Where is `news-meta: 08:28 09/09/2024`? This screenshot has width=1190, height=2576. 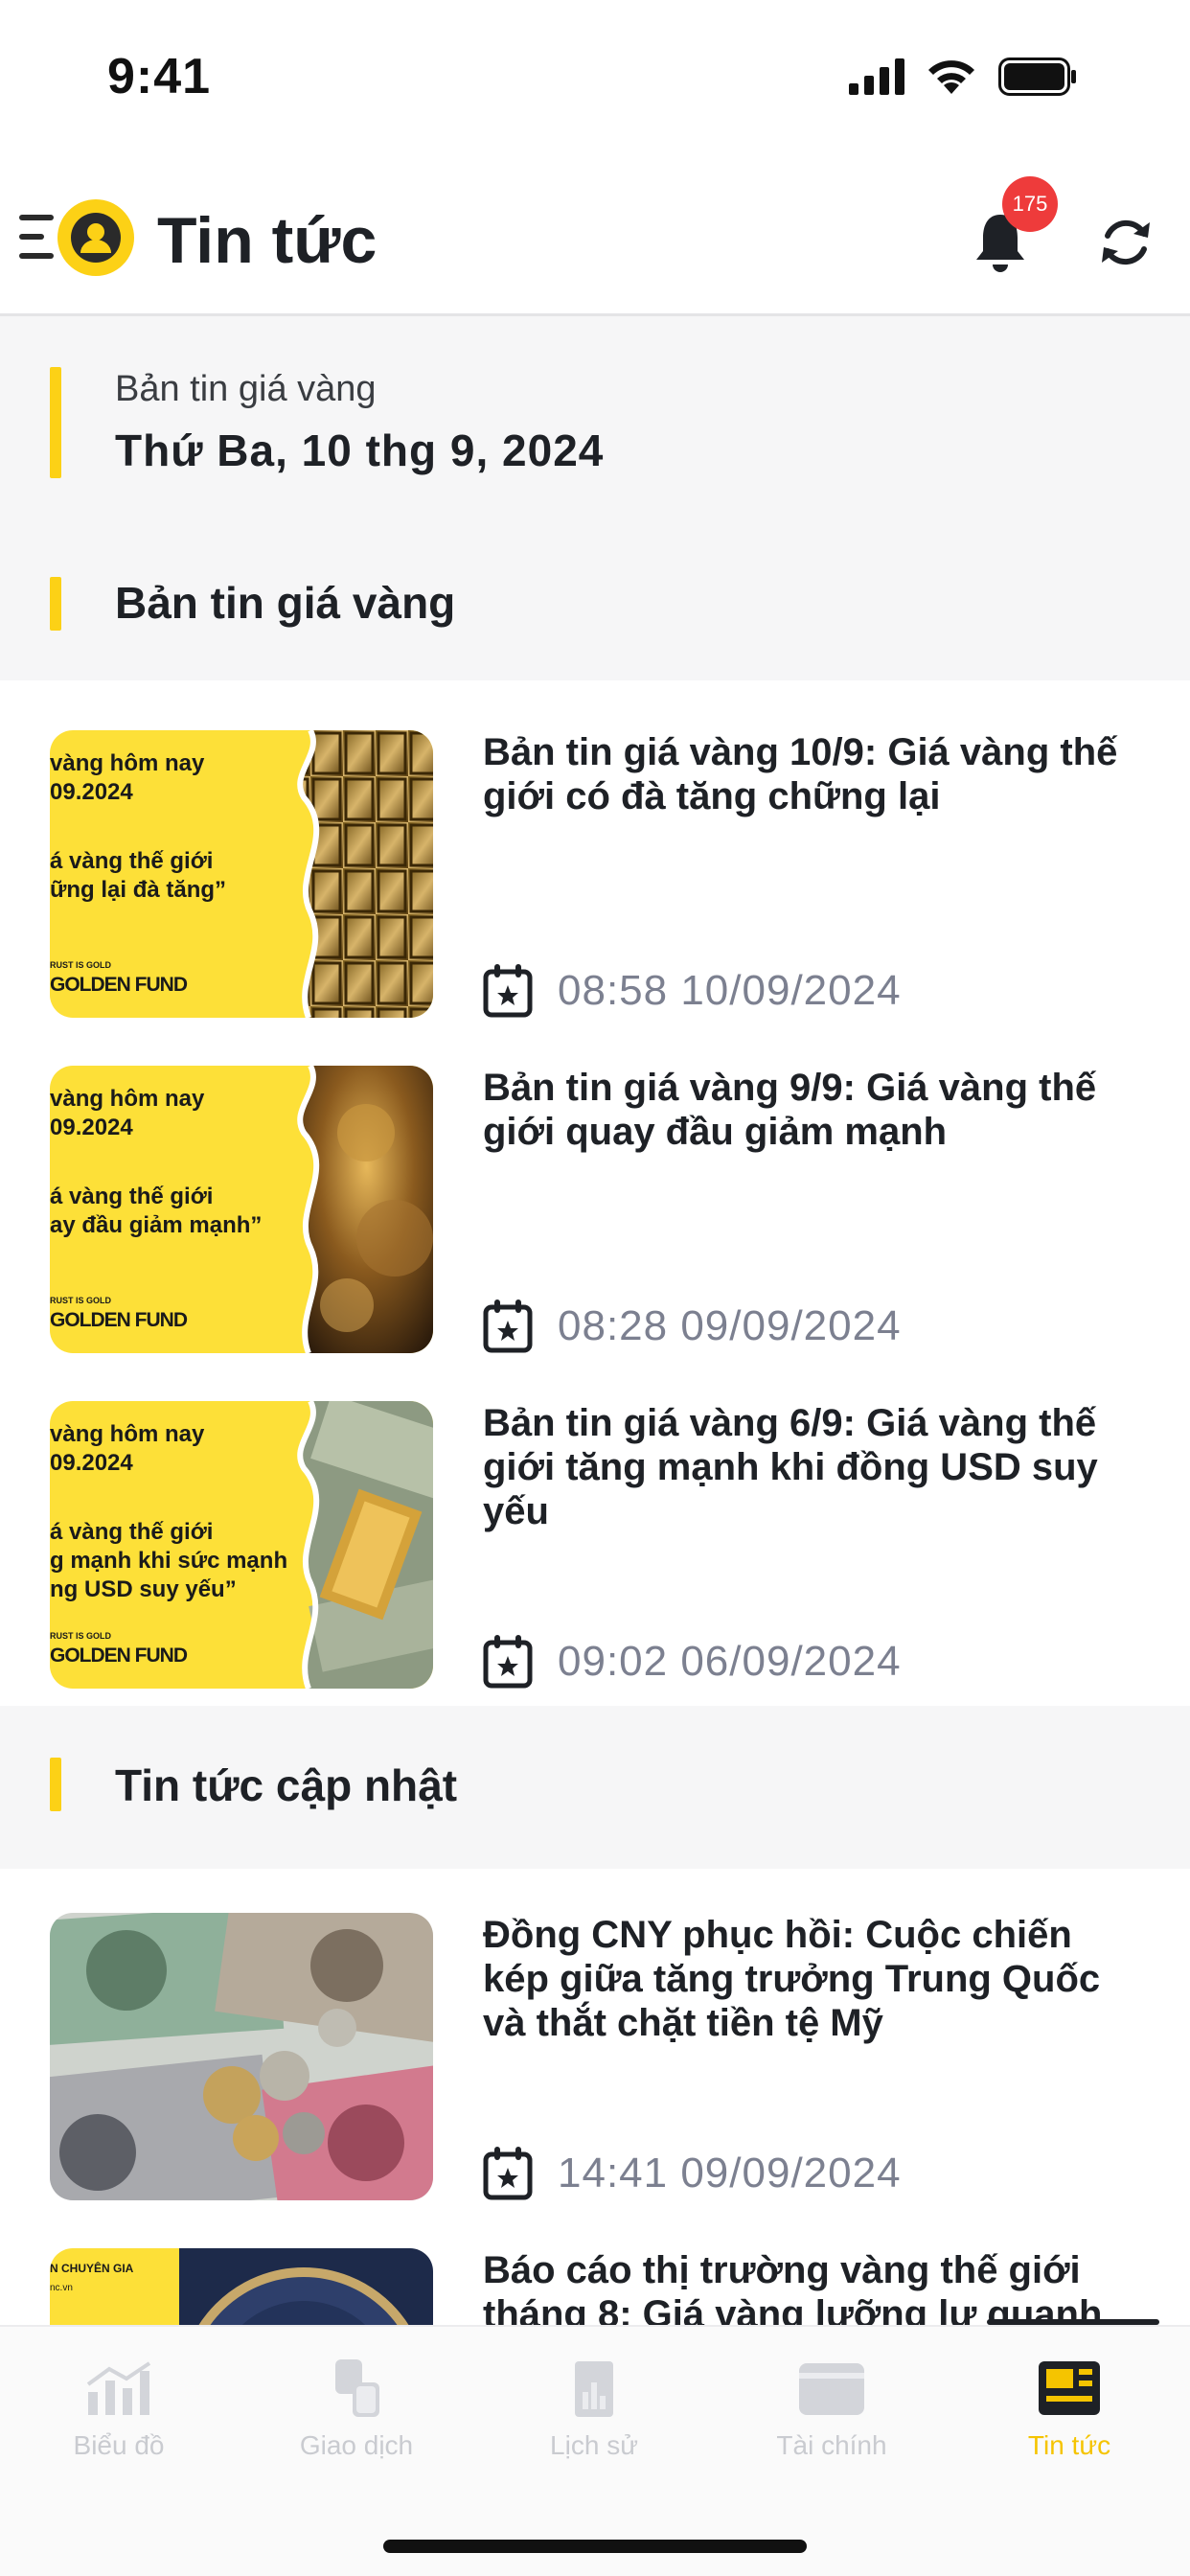 news-meta: 08:28 09/09/2024 is located at coordinates (693, 1326).